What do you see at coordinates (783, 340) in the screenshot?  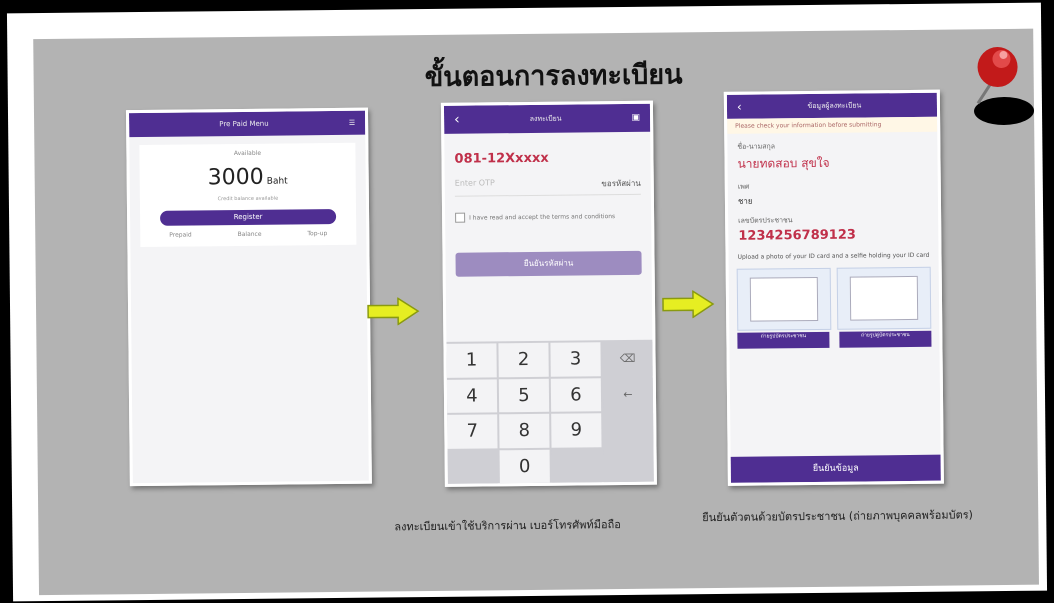 I see `take-id-photo-button: ถ่ายรูปบัตรประชาชน` at bounding box center [783, 340].